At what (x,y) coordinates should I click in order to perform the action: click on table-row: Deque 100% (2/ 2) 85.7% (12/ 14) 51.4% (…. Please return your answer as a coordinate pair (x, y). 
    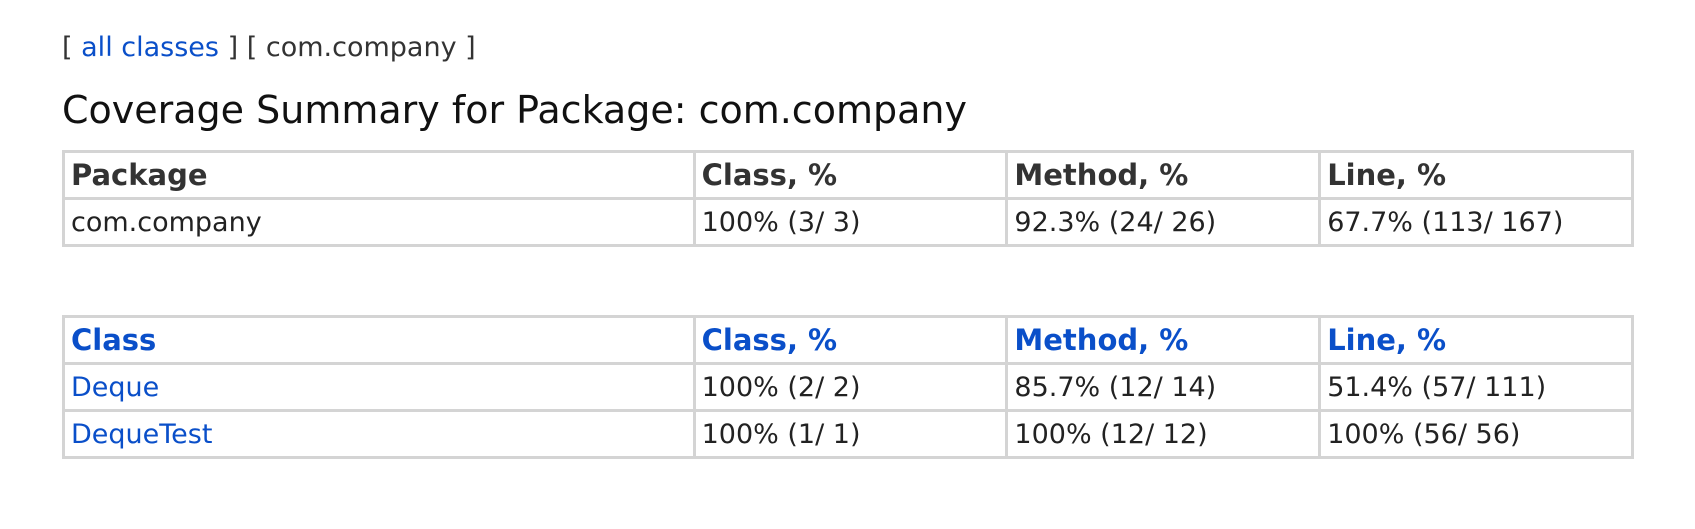
    Looking at the image, I should click on (848, 387).